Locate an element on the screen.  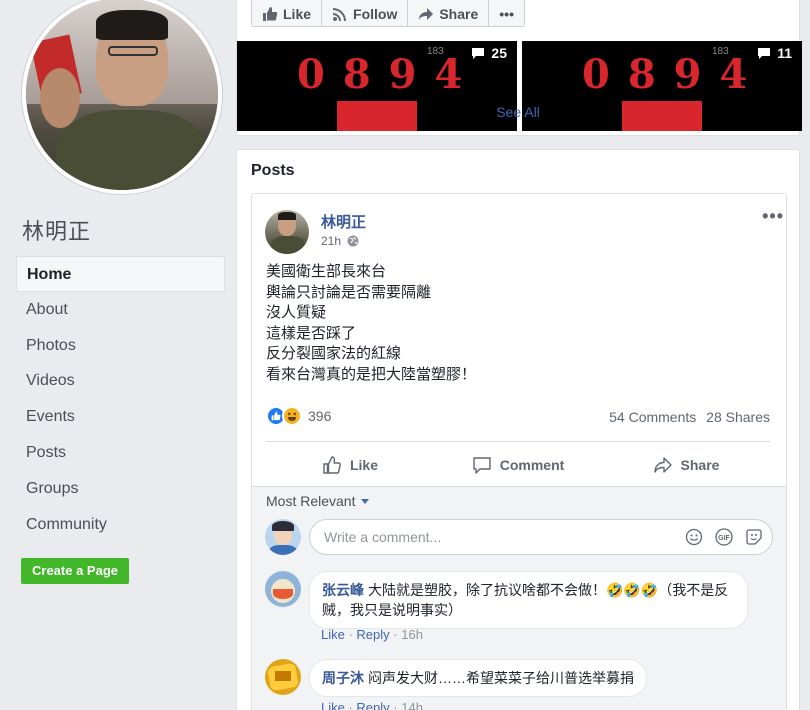
comment-bubble: 周子沐 闷声发大财……希望菜菜子给川普选举募捐 is located at coordinates (478, 678).